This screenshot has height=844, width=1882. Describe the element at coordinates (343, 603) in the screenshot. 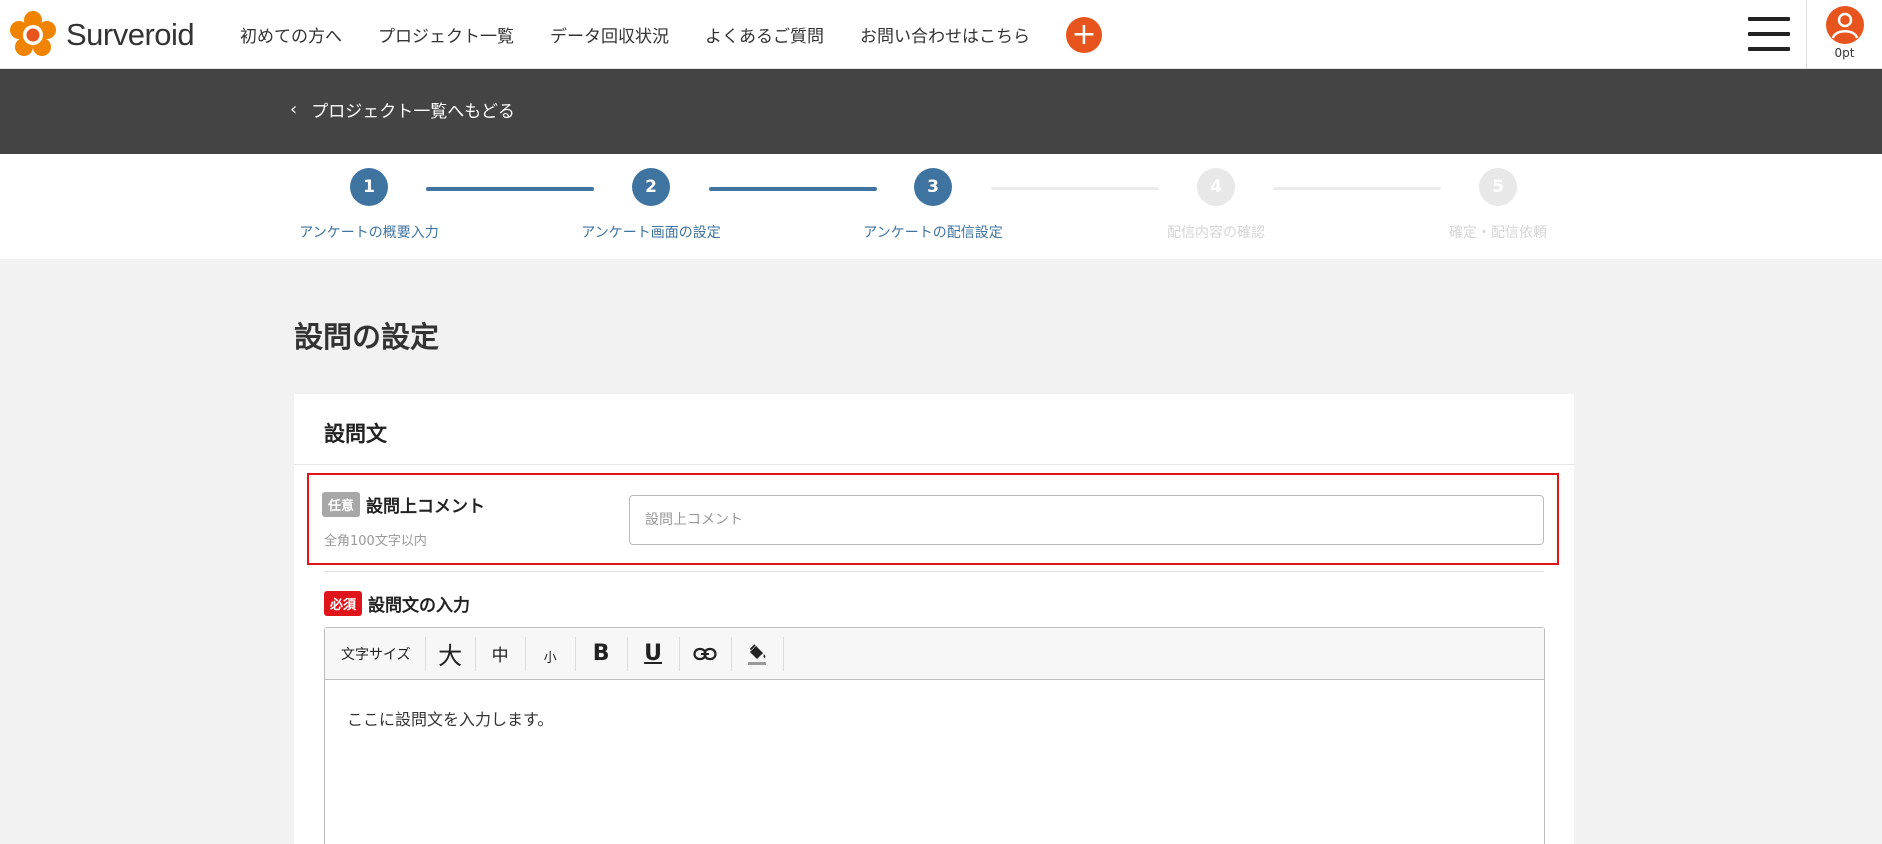

I see `required-badge: 必須` at that location.